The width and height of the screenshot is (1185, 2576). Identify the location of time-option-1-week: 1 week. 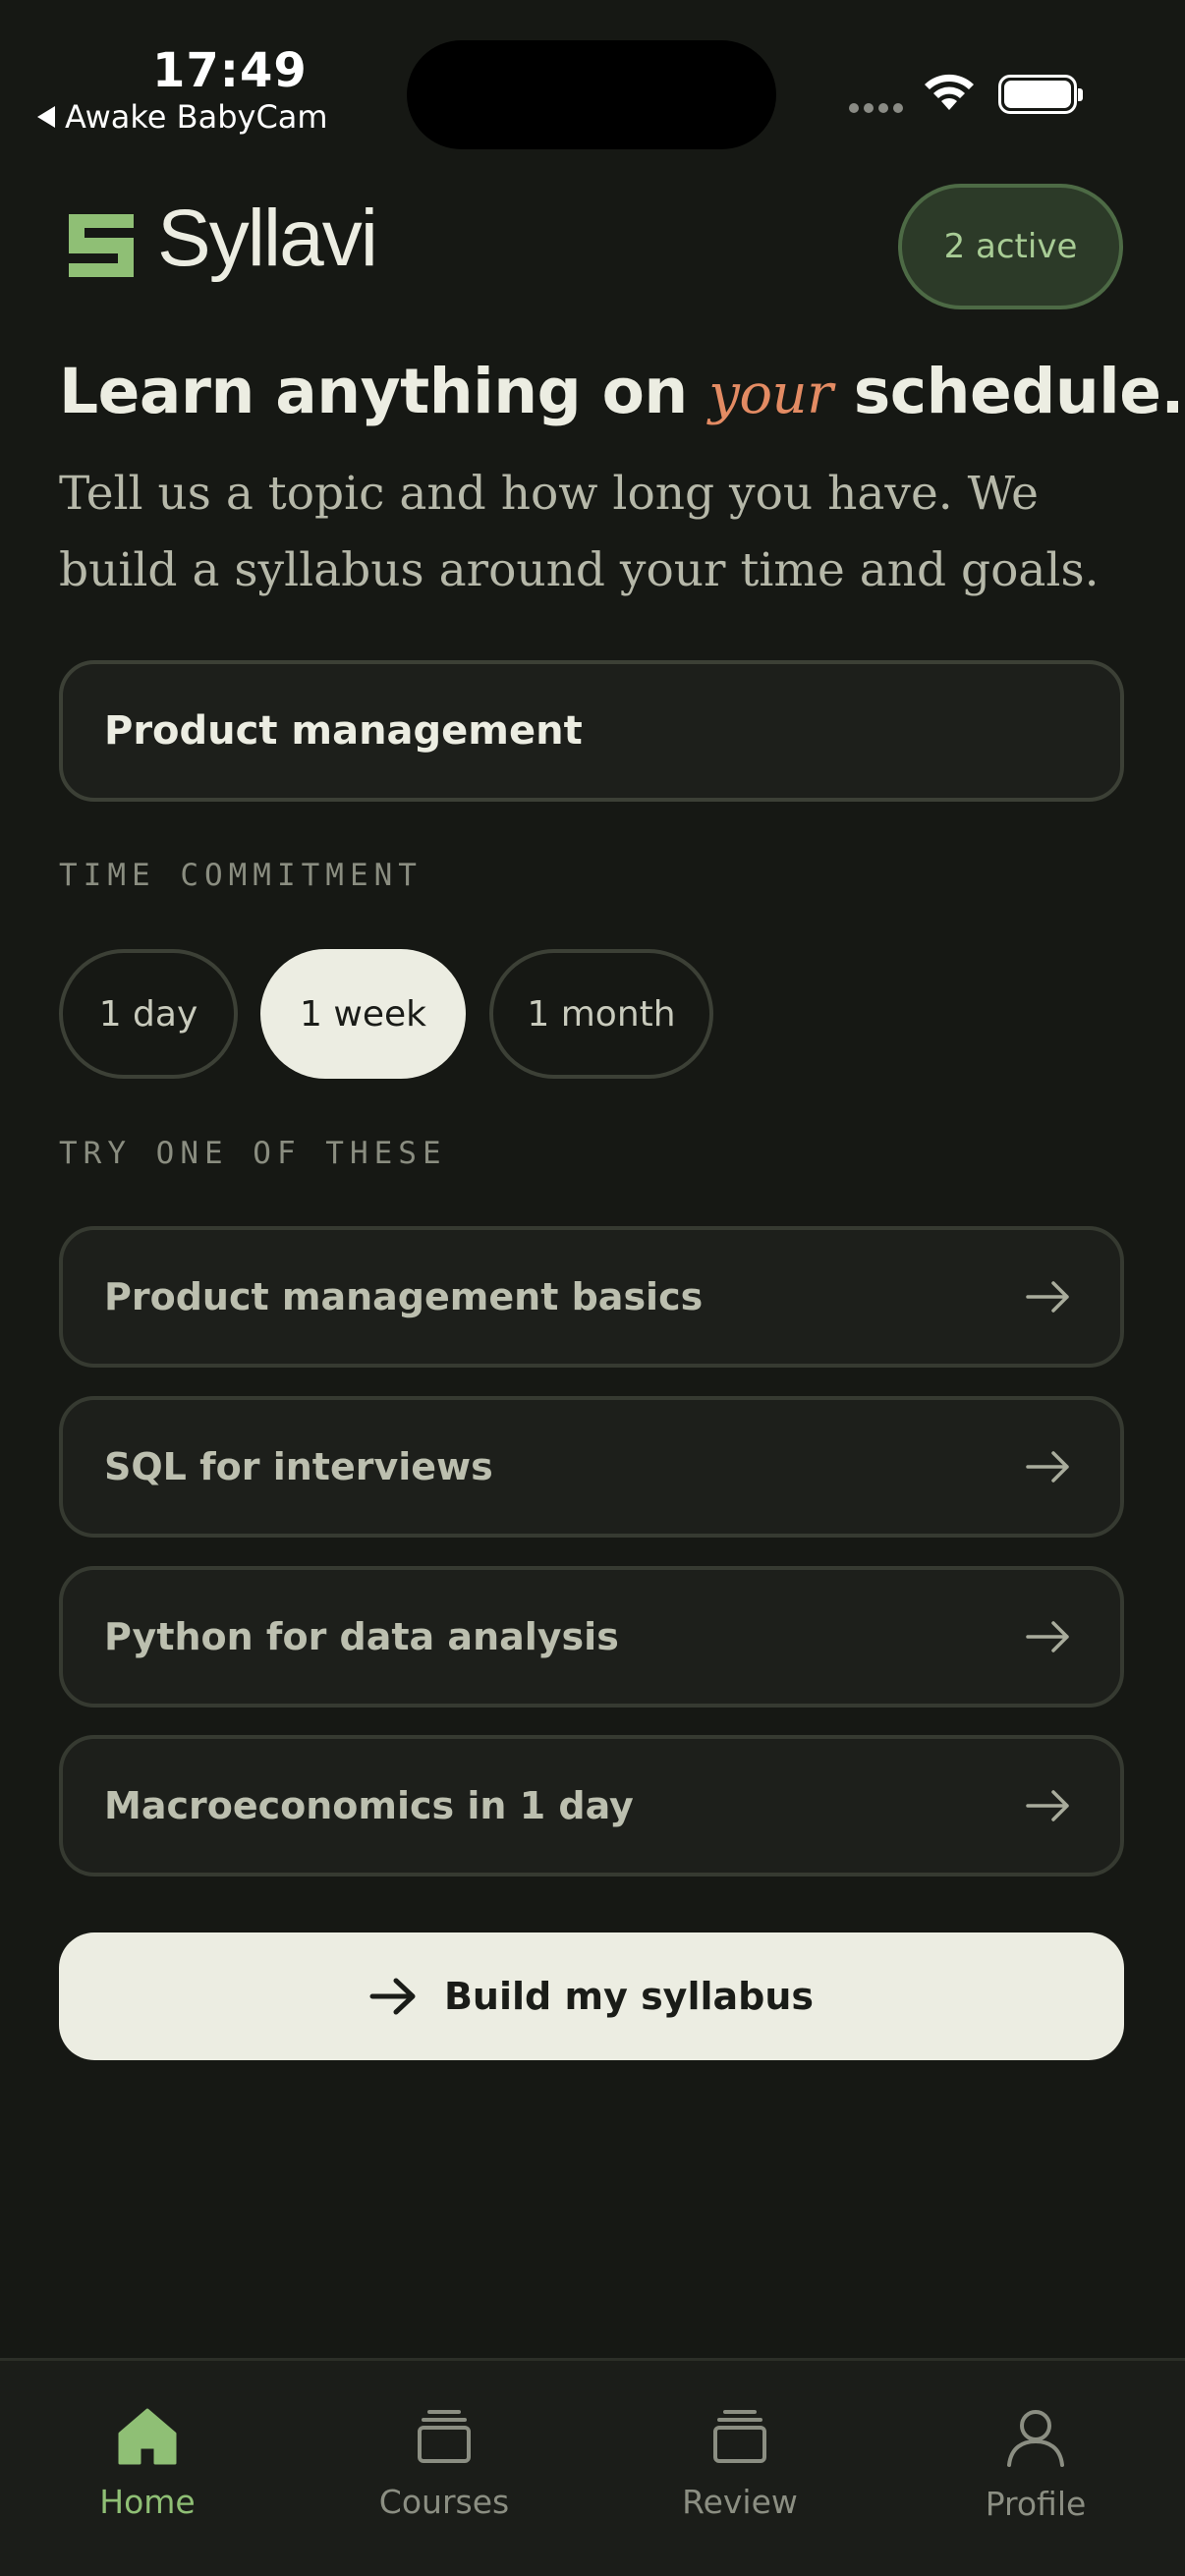
(363, 1014).